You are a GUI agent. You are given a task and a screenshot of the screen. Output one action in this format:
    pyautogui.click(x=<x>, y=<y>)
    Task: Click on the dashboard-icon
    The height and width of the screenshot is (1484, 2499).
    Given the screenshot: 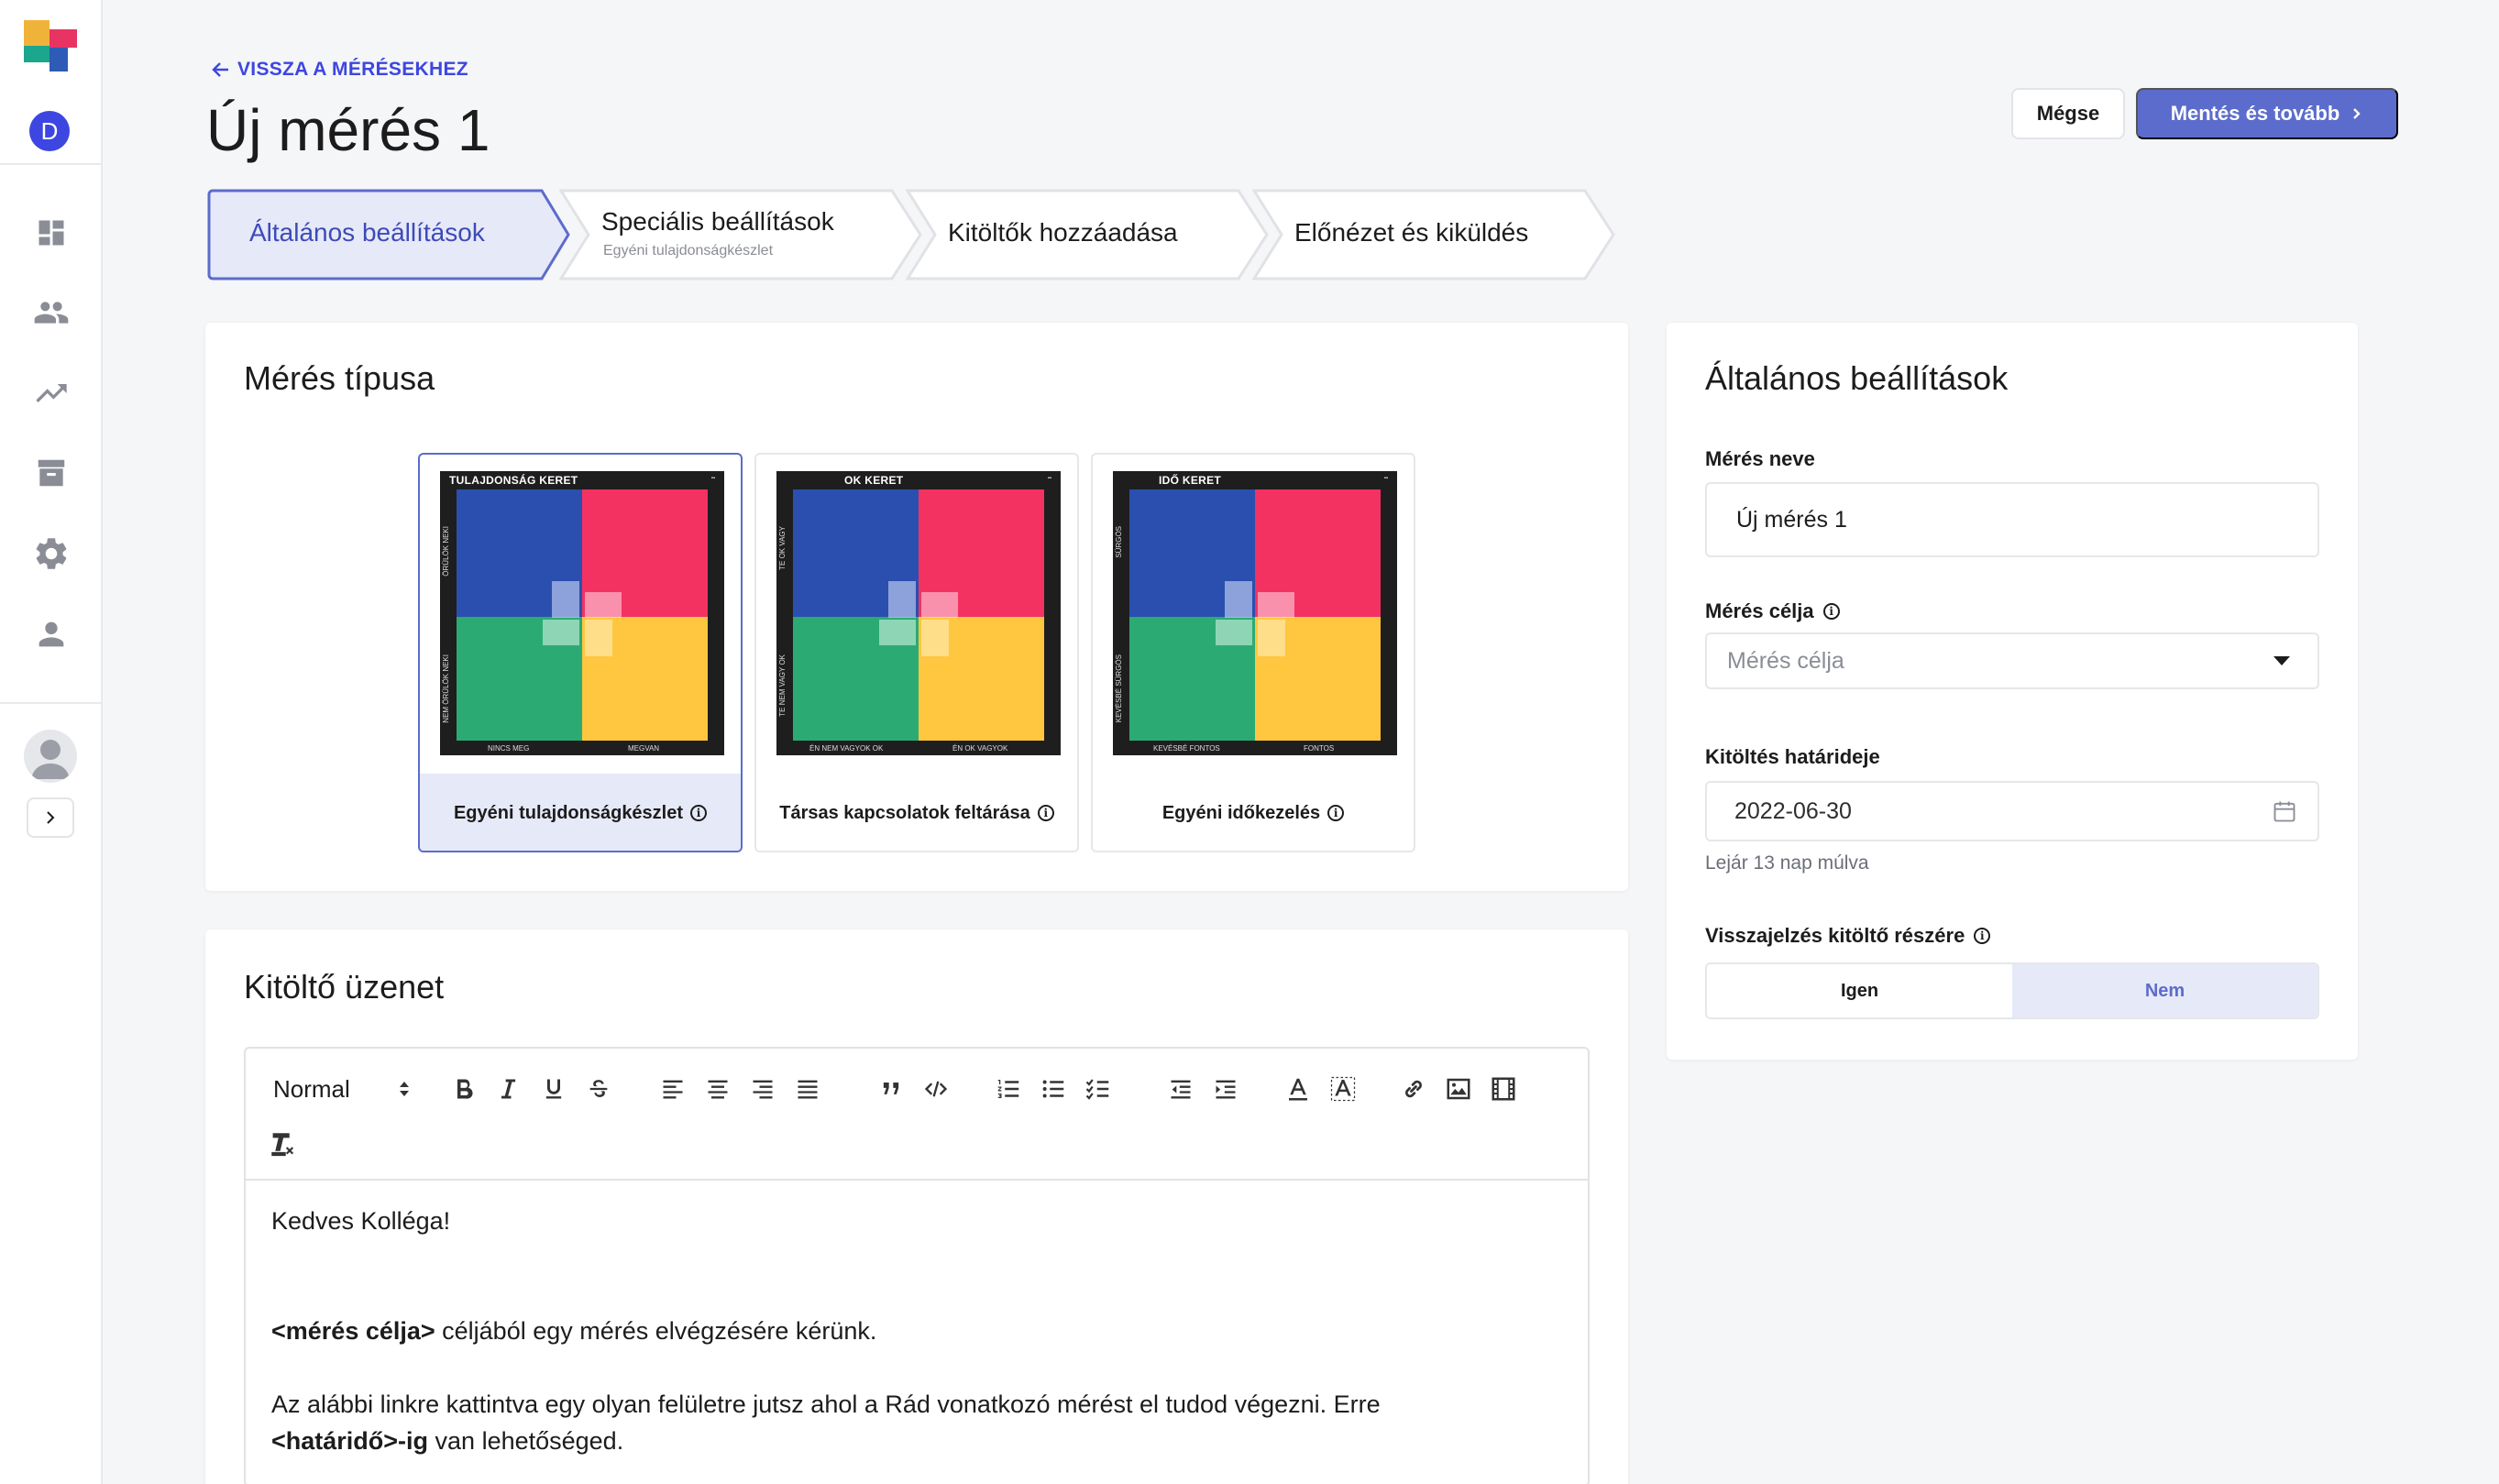 What is the action you would take?
    pyautogui.click(x=51, y=233)
    